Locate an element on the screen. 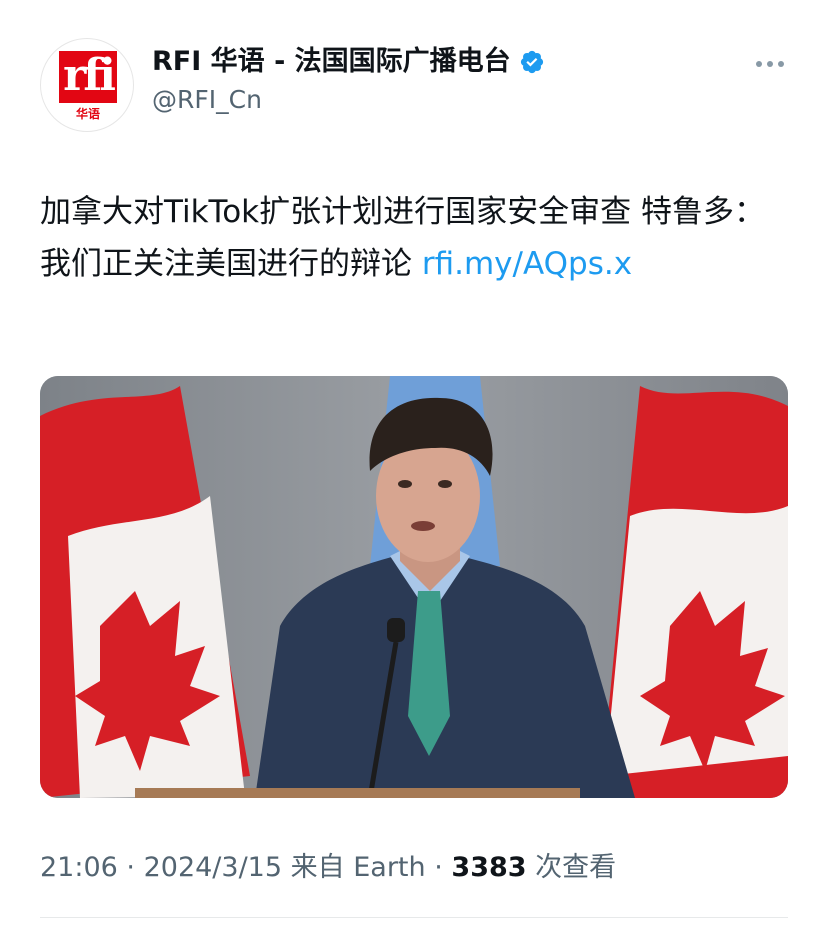 The width and height of the screenshot is (828, 929). avatar: rfi 华语 is located at coordinates (87, 85).